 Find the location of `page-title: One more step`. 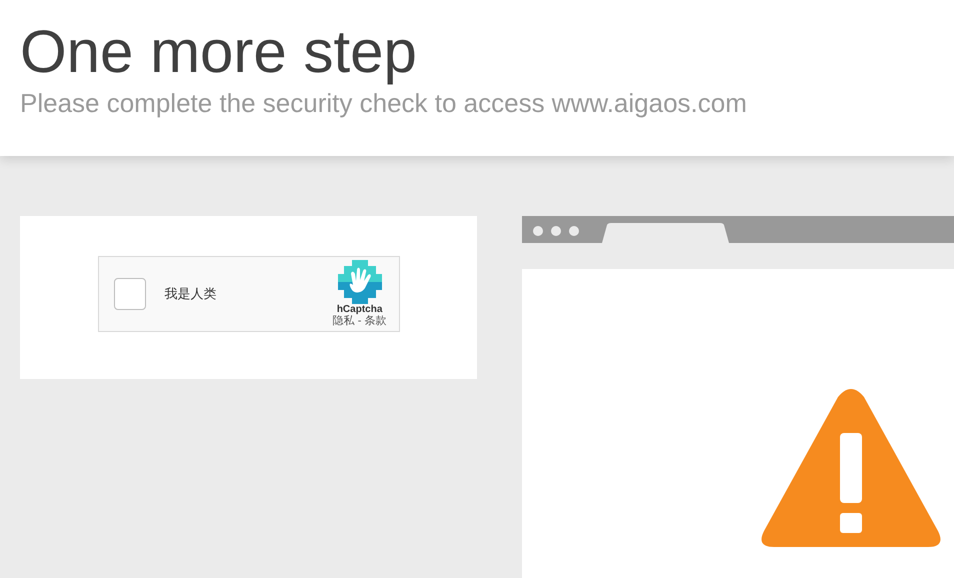

page-title: One more step is located at coordinates (219, 52).